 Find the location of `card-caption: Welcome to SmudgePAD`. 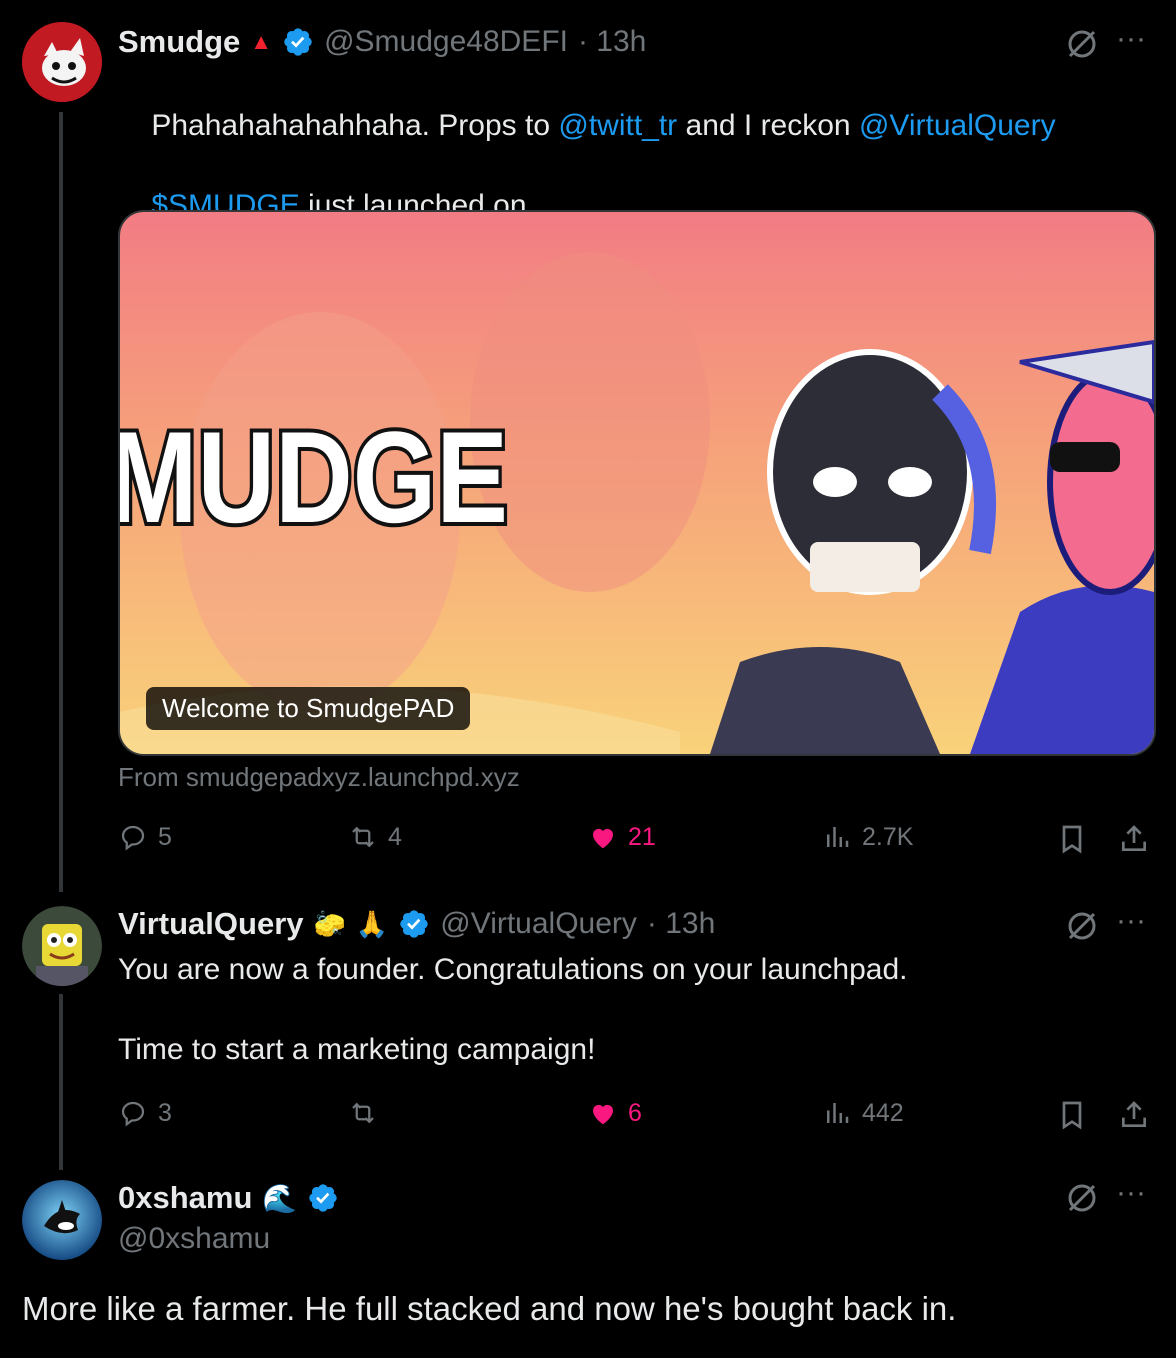

card-caption: Welcome to SmudgePAD is located at coordinates (308, 708).